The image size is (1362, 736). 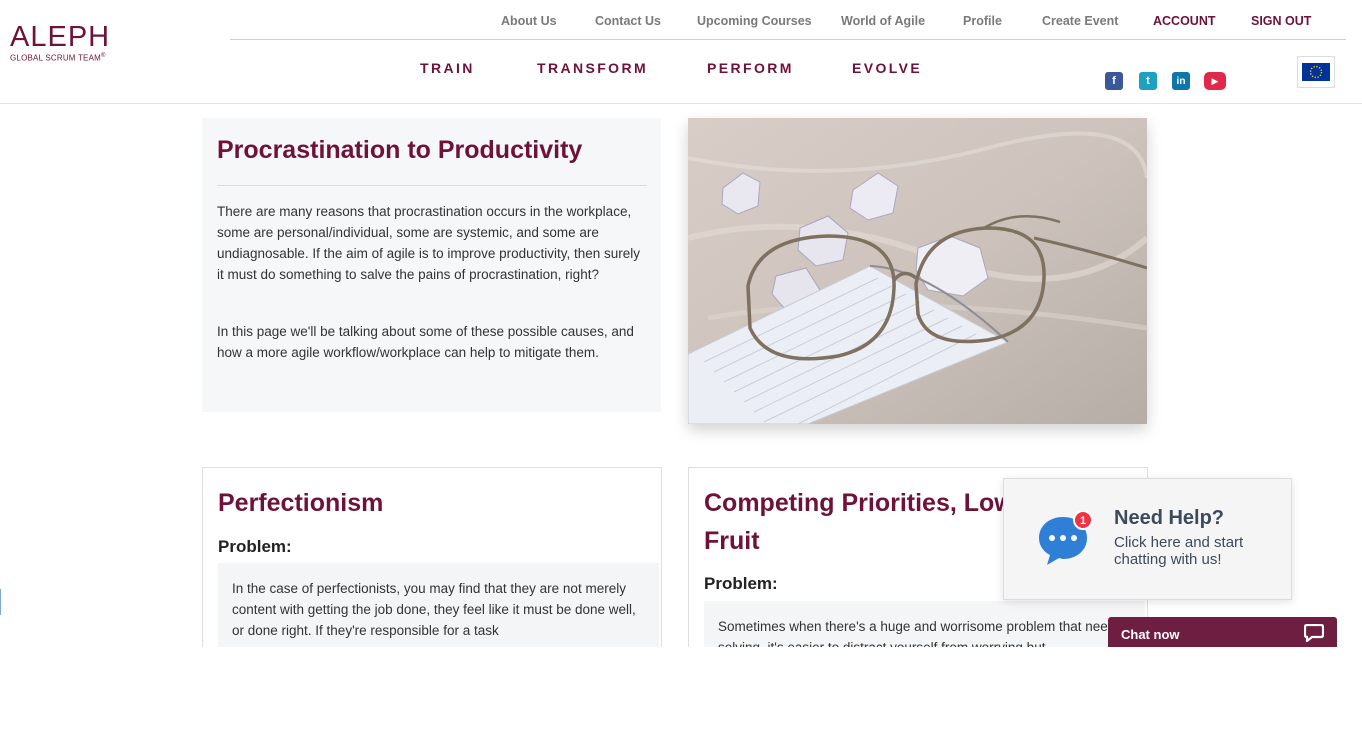 I want to click on viewport-blank-area, so click(x=681, y=691).